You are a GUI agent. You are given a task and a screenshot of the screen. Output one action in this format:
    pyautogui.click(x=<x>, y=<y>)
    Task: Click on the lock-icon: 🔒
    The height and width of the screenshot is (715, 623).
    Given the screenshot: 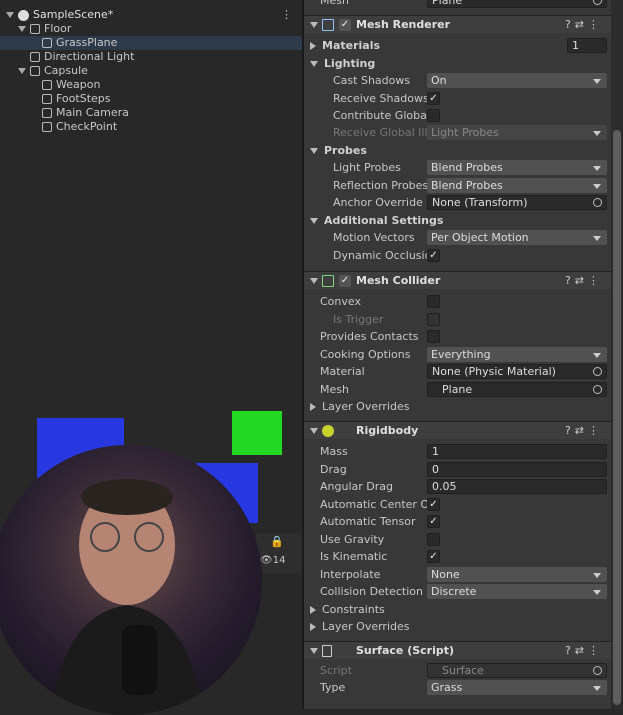 What is the action you would take?
    pyautogui.click(x=277, y=541)
    